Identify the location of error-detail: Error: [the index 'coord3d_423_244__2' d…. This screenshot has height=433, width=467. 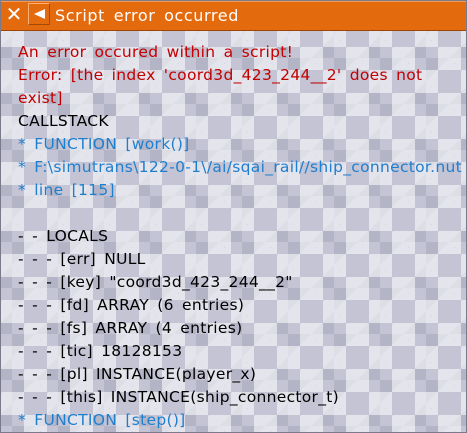
(220, 75).